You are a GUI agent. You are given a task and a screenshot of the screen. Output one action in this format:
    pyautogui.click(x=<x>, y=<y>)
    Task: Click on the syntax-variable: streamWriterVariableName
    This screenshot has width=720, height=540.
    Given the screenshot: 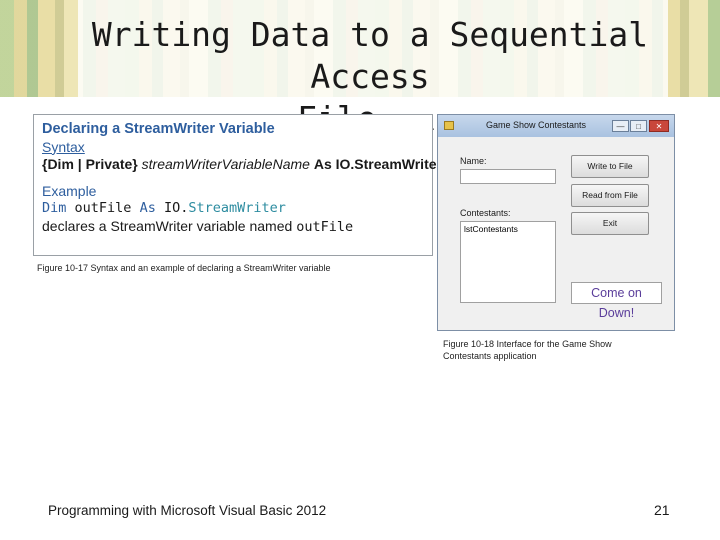 What is the action you would take?
    pyautogui.click(x=225, y=164)
    